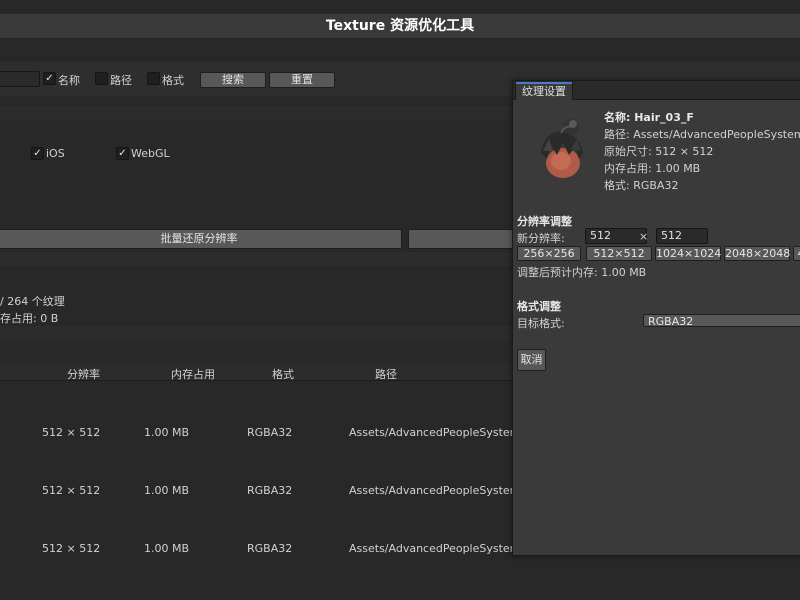 This screenshot has width=800, height=600. What do you see at coordinates (541, 323) in the screenshot?
I see `target-format-label: 目标格式:` at bounding box center [541, 323].